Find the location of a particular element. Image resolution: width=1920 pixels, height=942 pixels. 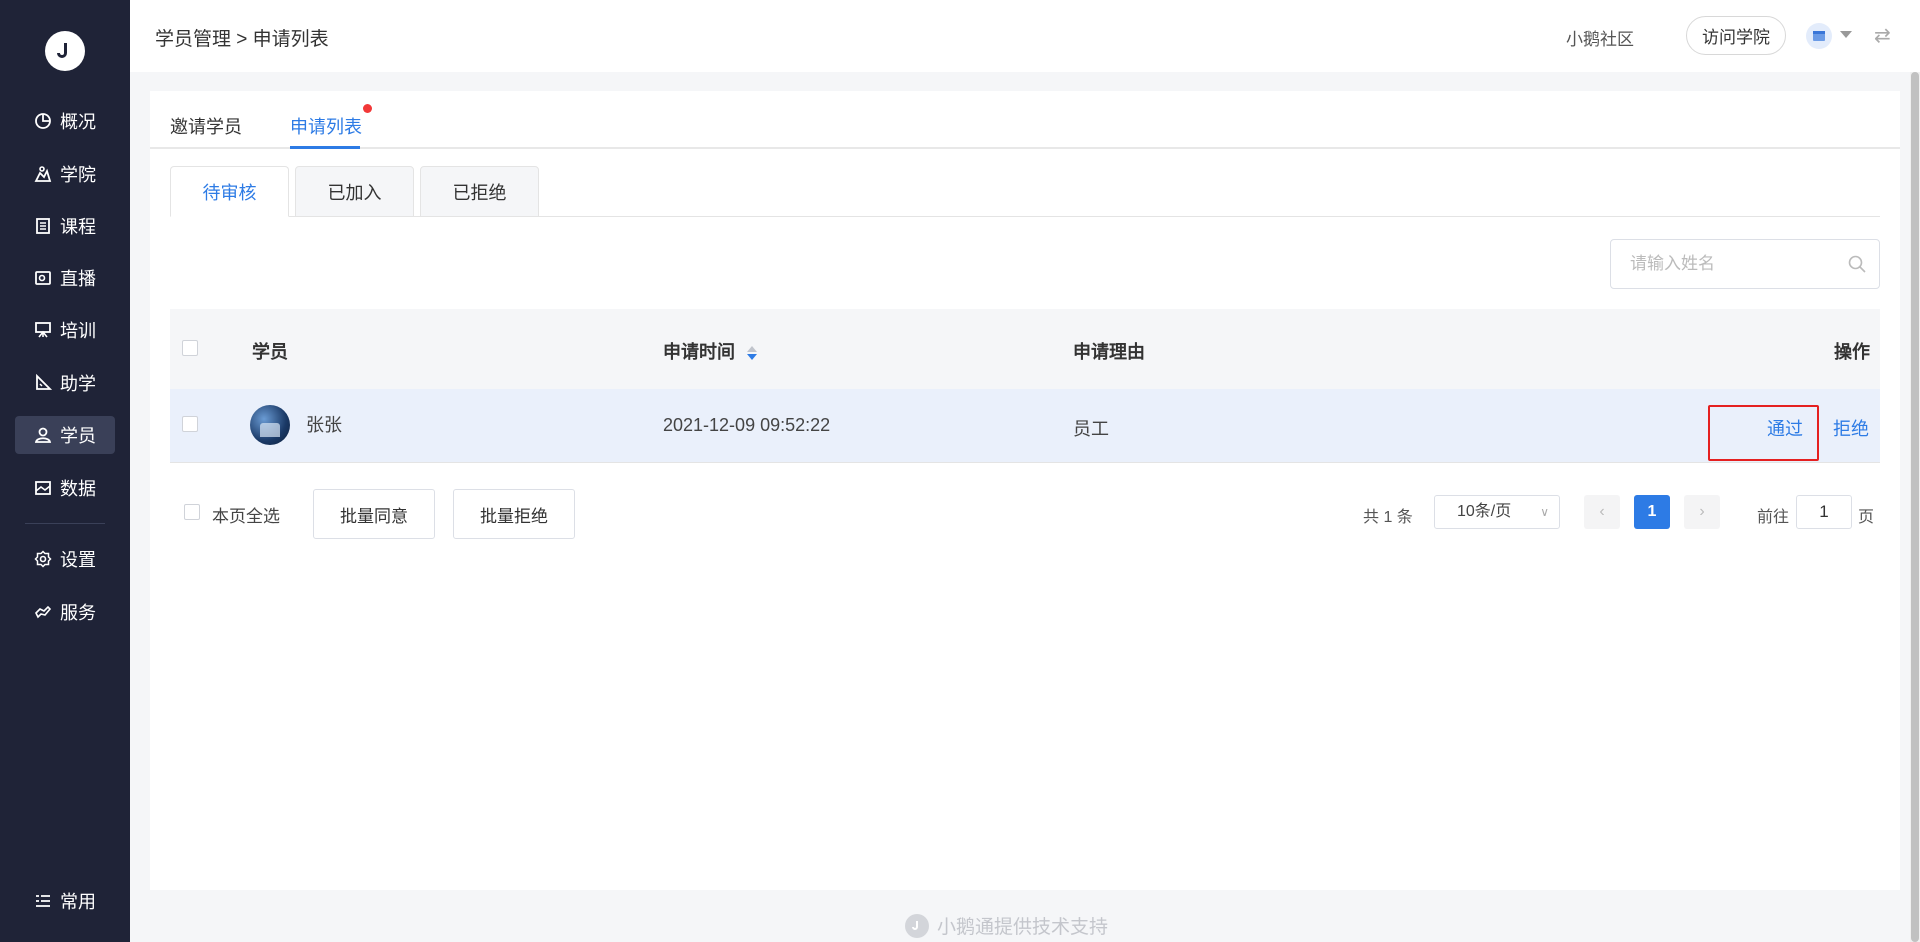

column-header-reason: 申请理由 is located at coordinates (1109, 352).